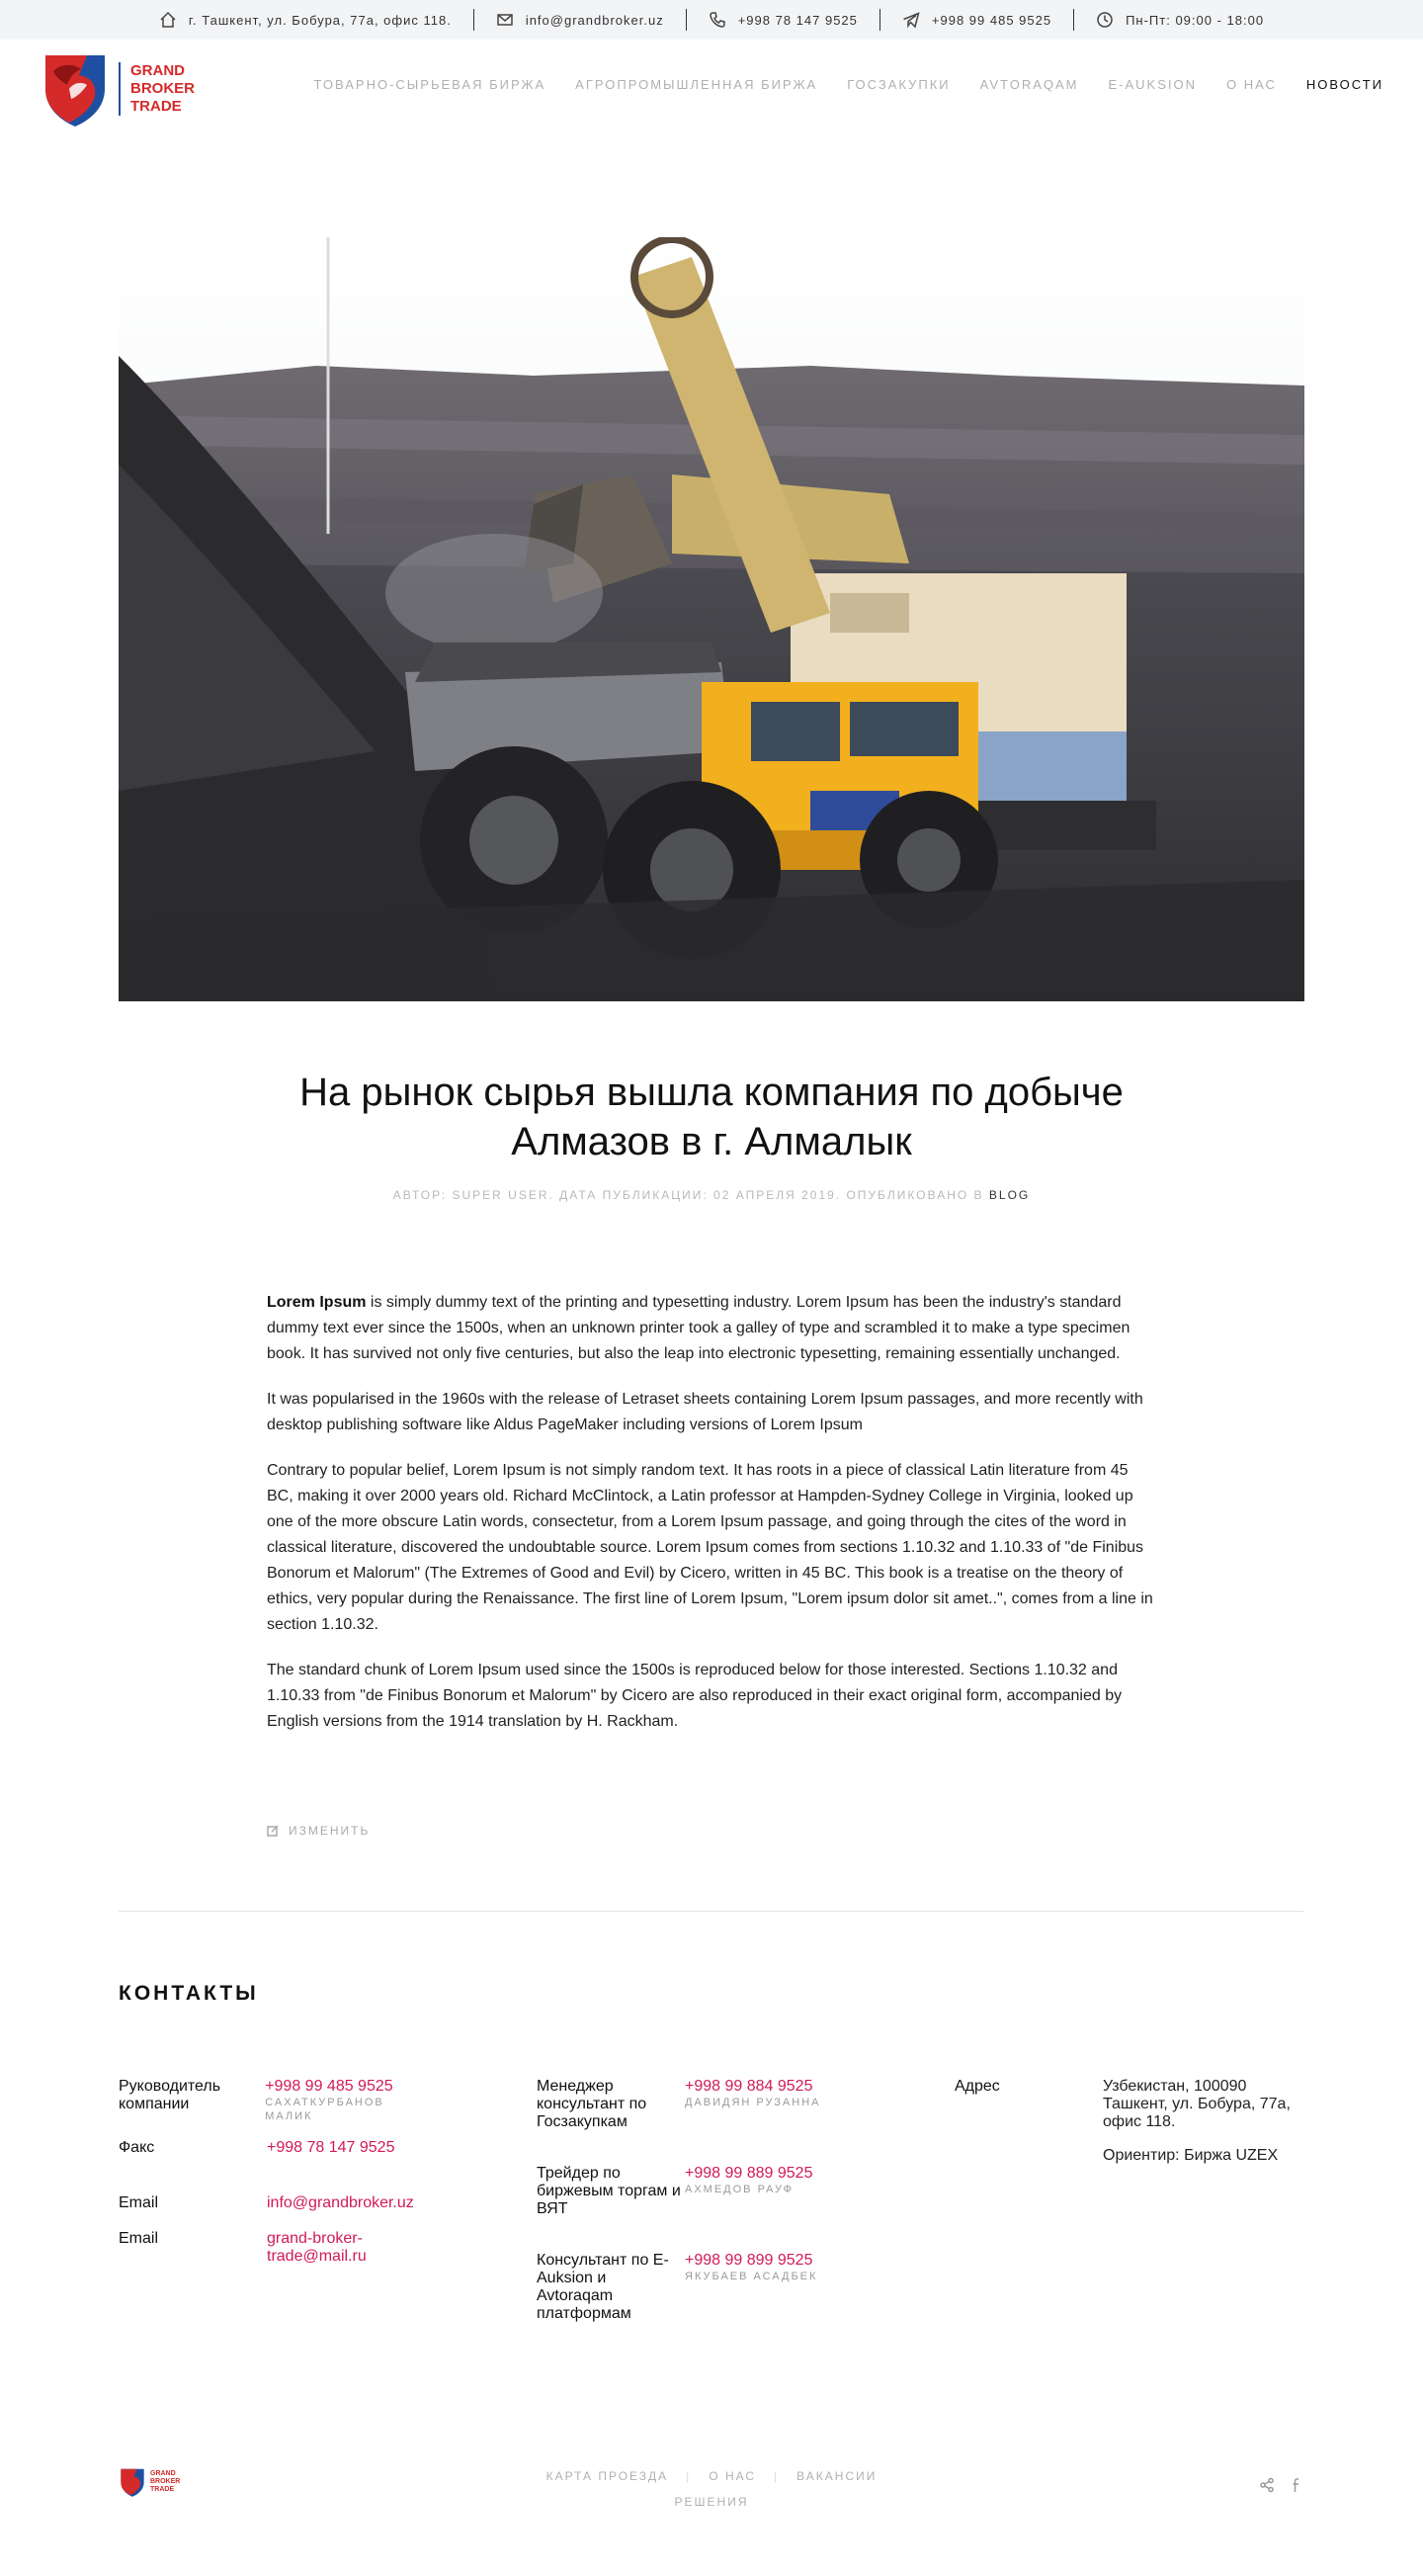 This screenshot has width=1423, height=2576. What do you see at coordinates (1195, 20) in the screenshot?
I see `topbar-hours-text: Пн-Пт: 09:00 - 18:00` at bounding box center [1195, 20].